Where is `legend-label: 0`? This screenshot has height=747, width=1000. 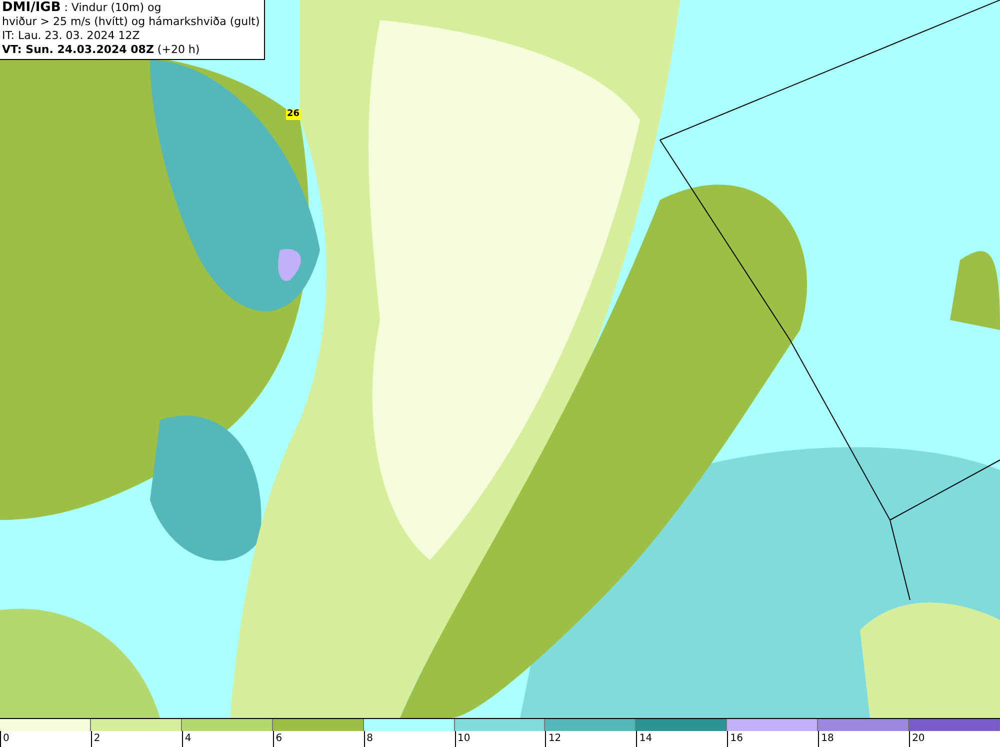 legend-label: 0 is located at coordinates (45, 739).